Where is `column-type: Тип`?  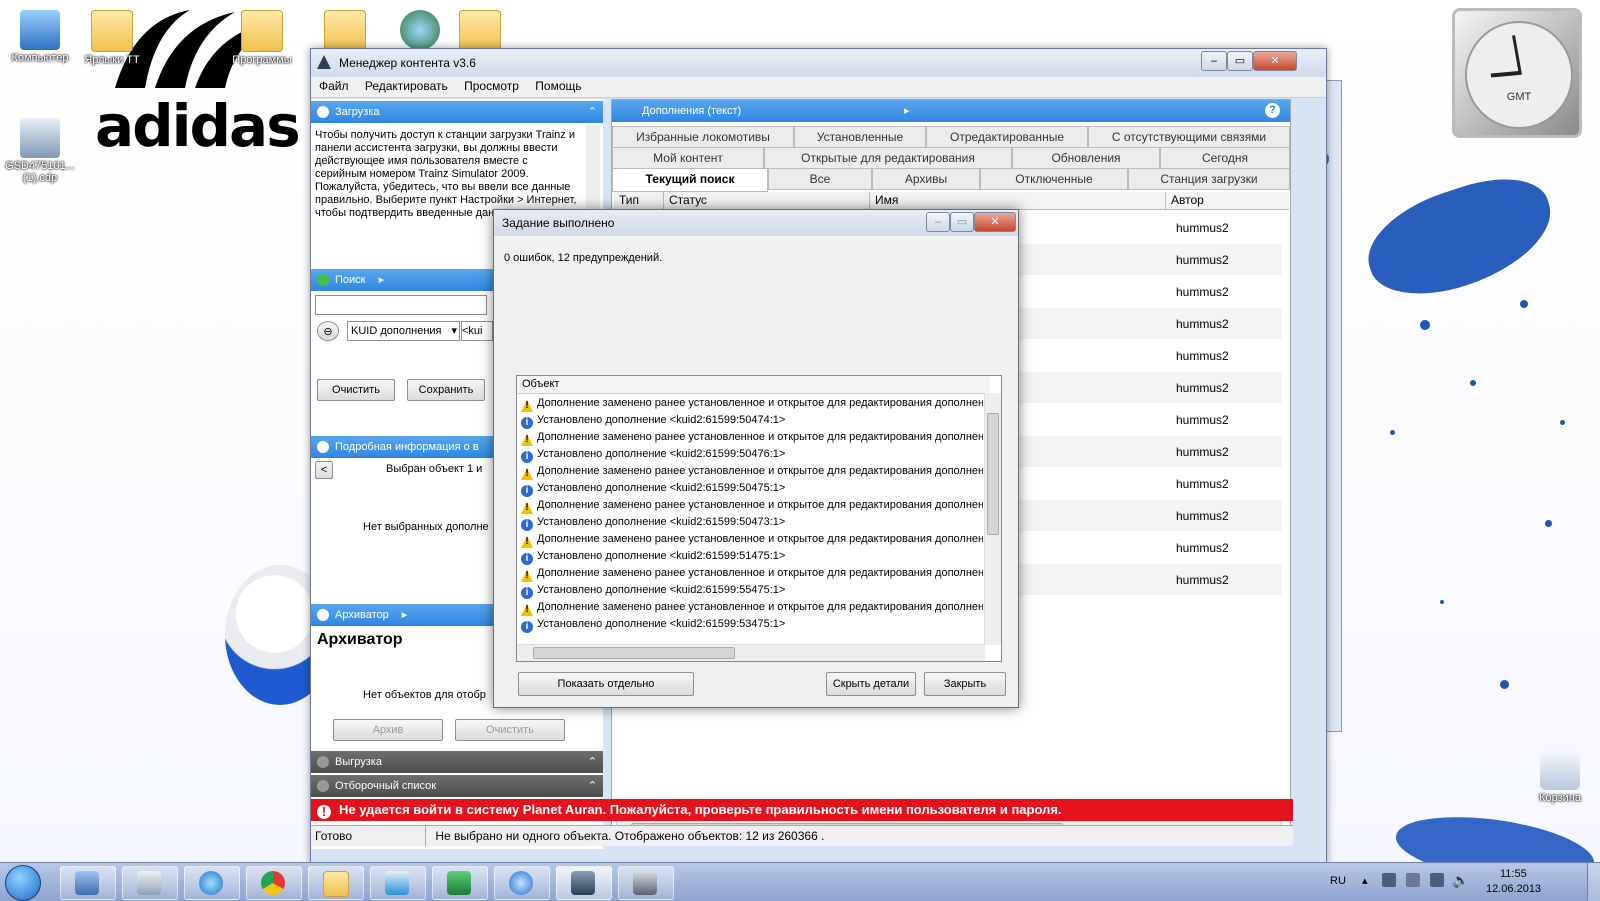 column-type: Тип is located at coordinates (639, 201).